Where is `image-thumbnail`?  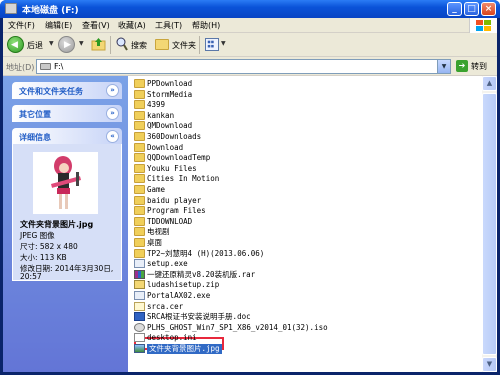
image-thumbnail is located at coordinates (65, 183).